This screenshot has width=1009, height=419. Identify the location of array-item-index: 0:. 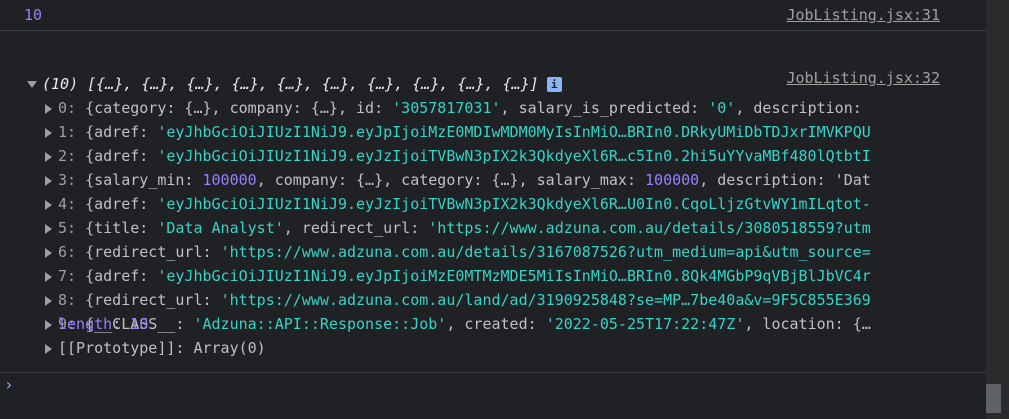
(67, 108).